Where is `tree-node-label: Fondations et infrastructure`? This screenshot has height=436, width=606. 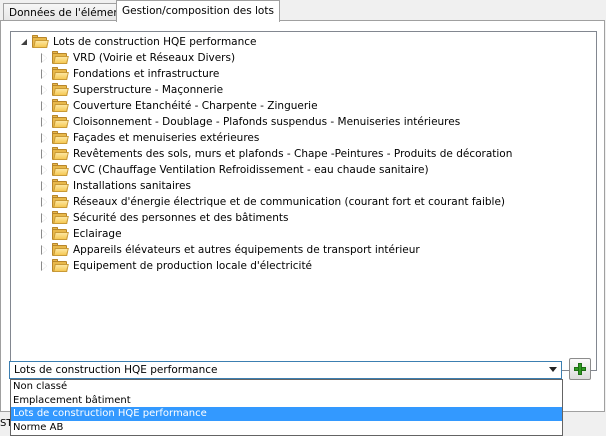
tree-node-label: Fondations et infrastructure is located at coordinates (146, 74).